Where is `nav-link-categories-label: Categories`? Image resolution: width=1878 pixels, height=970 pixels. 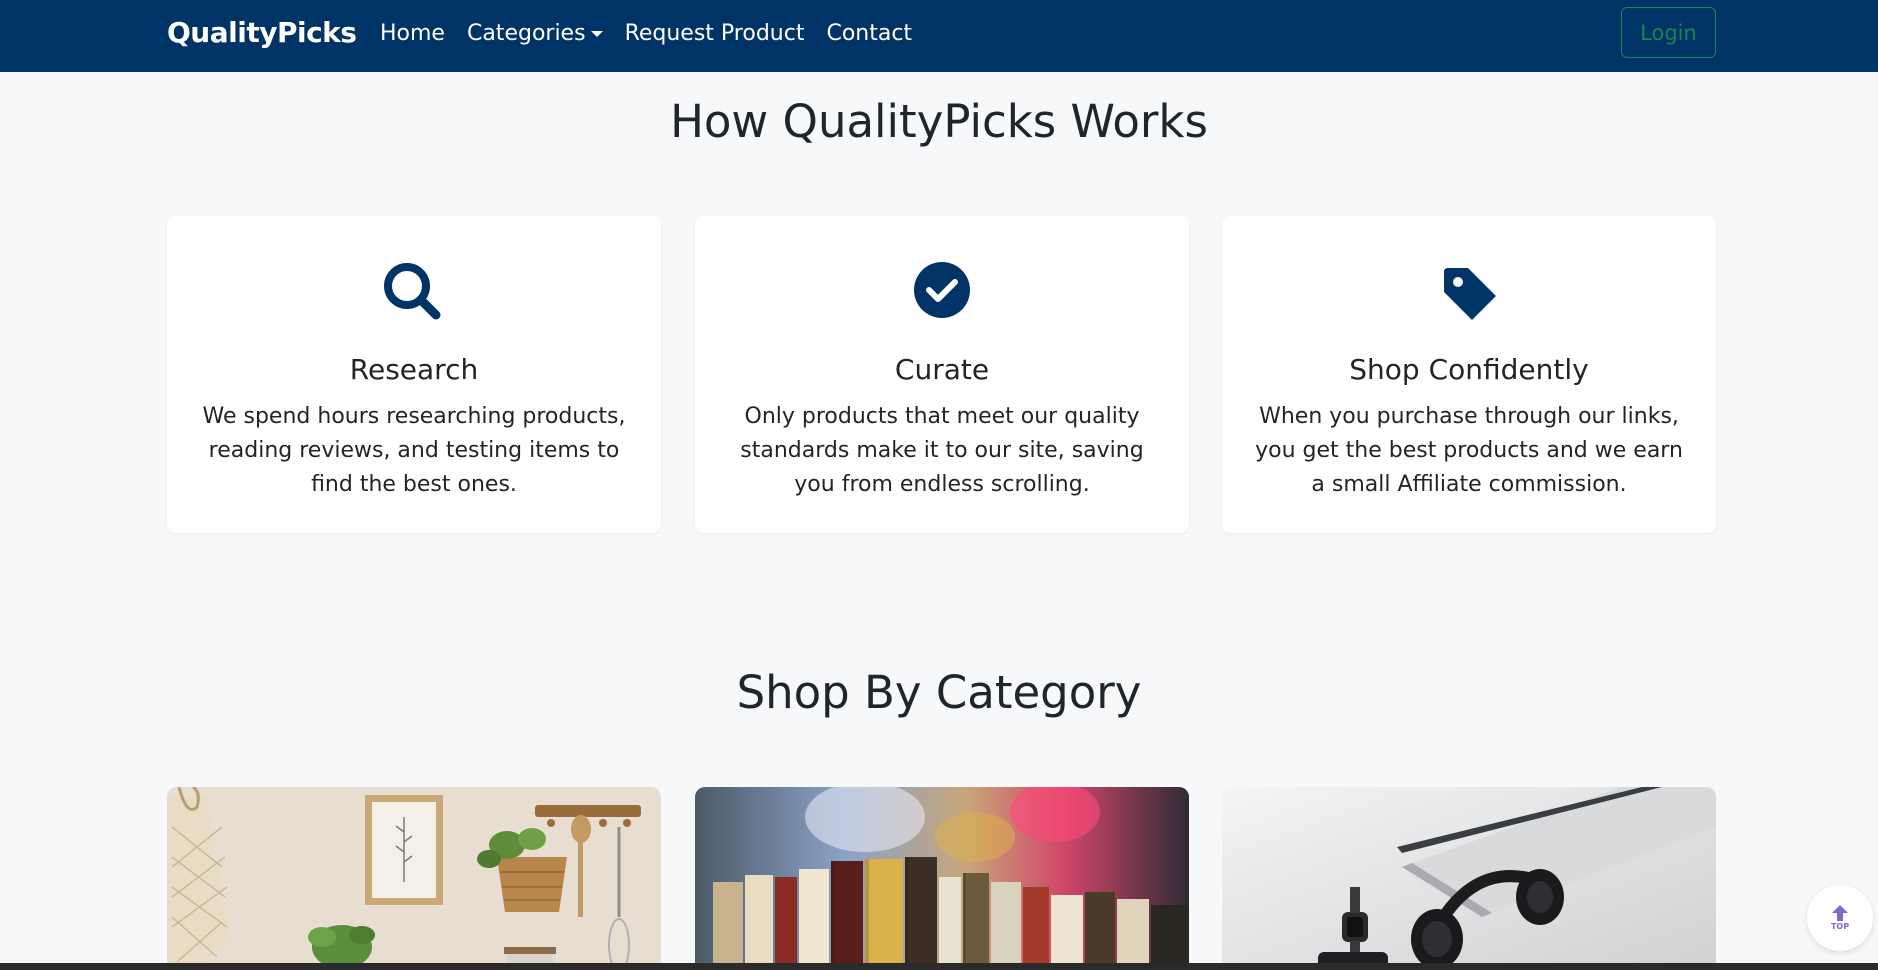
nav-link-categories-label: Categories is located at coordinates (526, 33).